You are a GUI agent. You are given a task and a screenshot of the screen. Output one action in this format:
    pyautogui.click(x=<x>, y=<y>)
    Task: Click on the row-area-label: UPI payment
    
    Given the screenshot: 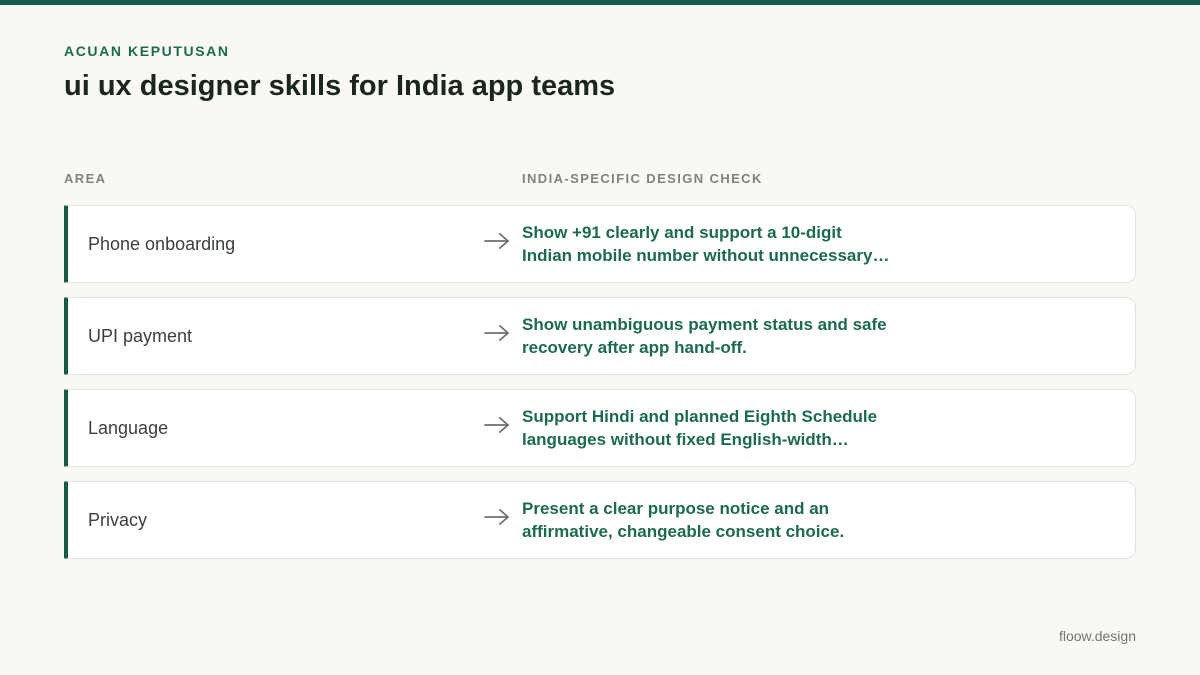 What is the action you would take?
    pyautogui.click(x=140, y=336)
    